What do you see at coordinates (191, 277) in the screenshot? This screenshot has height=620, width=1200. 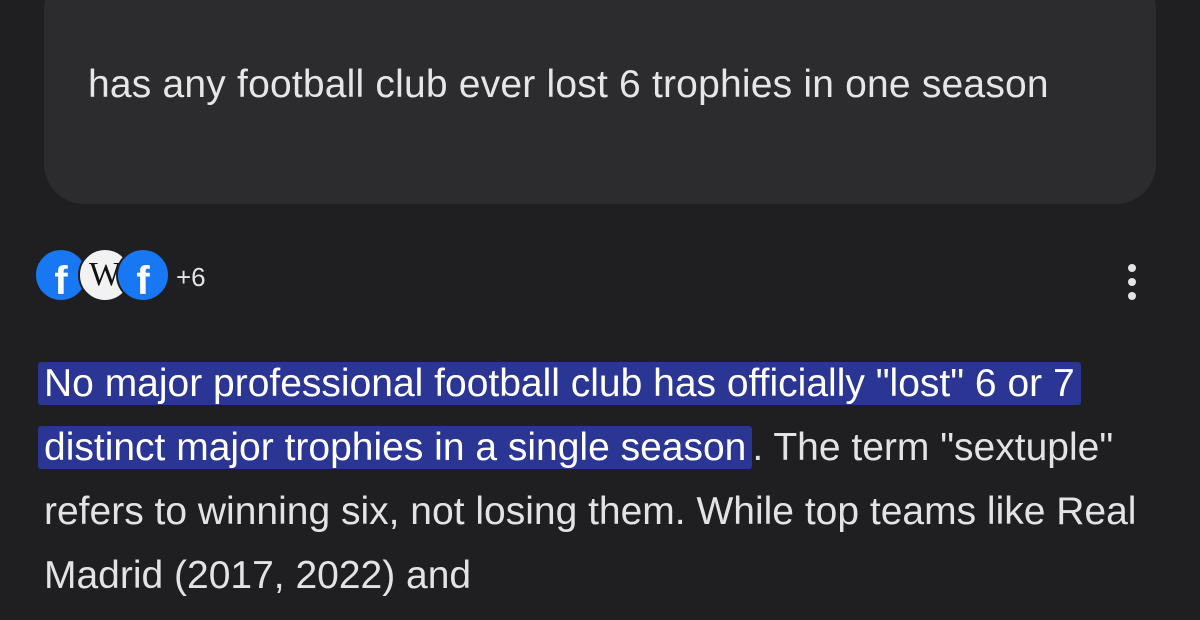 I see `more-sources-count: +6` at bounding box center [191, 277].